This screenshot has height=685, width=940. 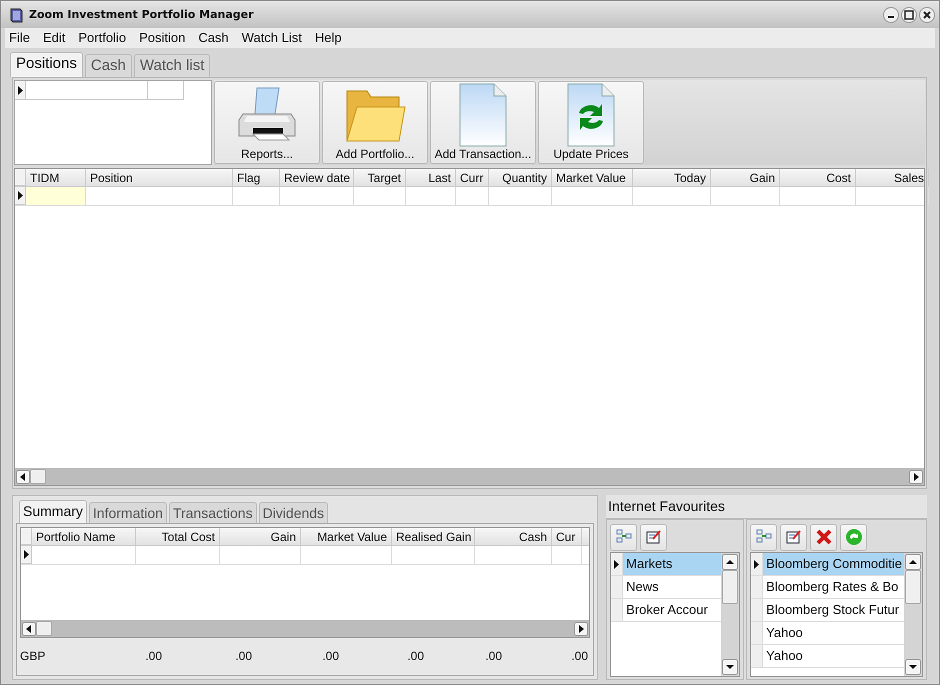 I want to click on delete-icon, so click(x=823, y=537).